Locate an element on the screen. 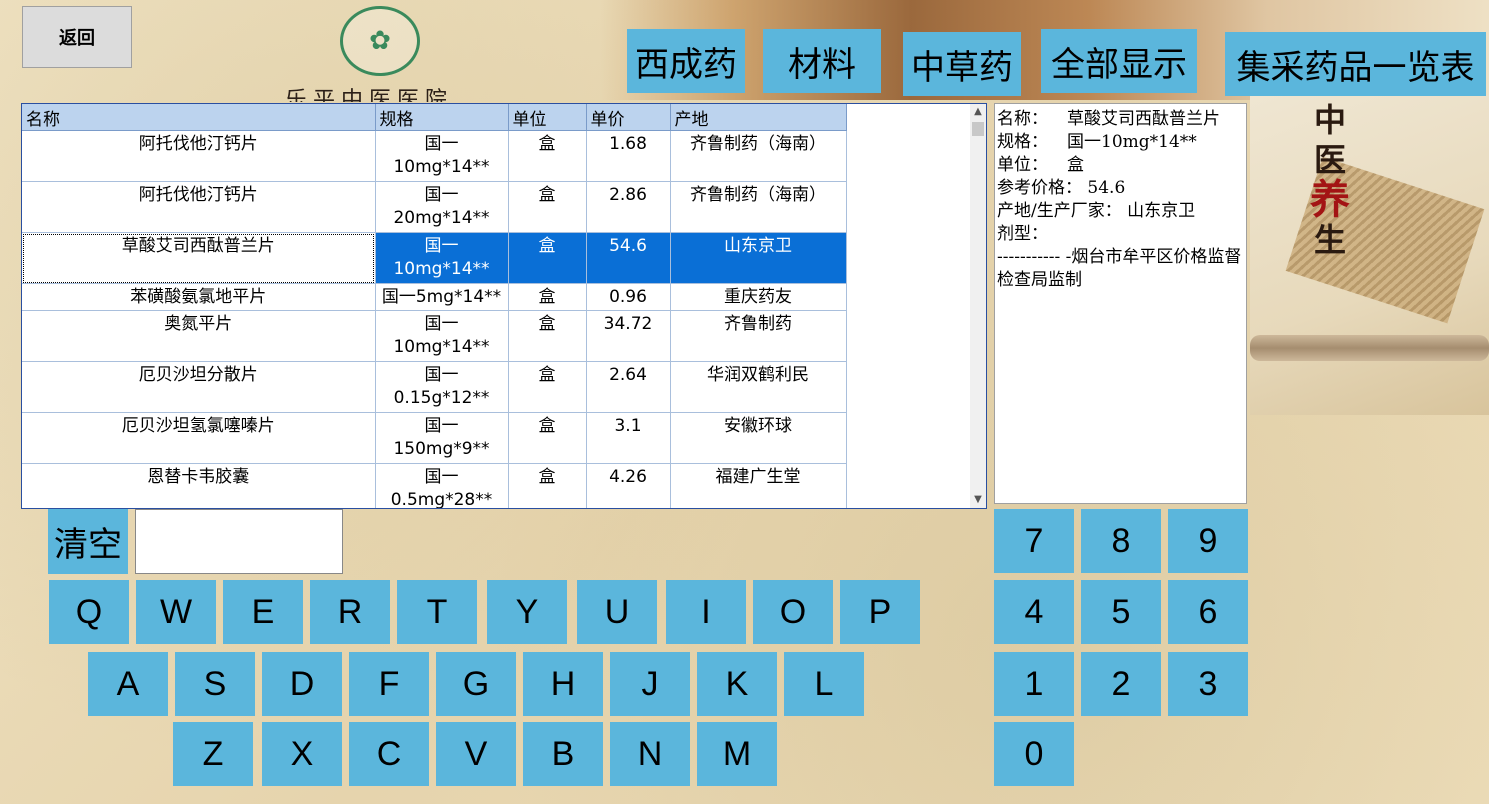 This screenshot has width=1489, height=804. table-row: 阿托伐他汀钙片 国一 10mg*14** 盒 1.68 齐鲁制药（海南） is located at coordinates (434, 156).